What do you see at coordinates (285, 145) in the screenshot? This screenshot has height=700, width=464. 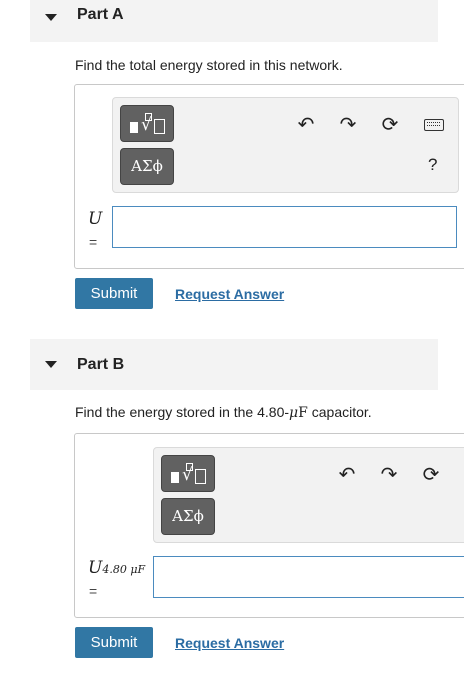 I see `math-toolbar: √ ΑΣϕ ↶ ↷ ⟳ ?` at bounding box center [285, 145].